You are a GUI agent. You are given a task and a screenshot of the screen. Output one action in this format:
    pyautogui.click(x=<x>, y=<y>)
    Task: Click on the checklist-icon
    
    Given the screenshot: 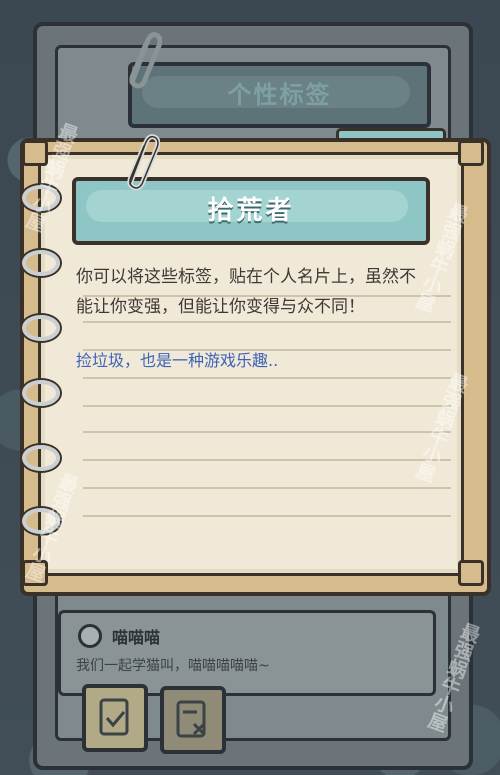 What is the action you would take?
    pyautogui.click(x=114, y=717)
    